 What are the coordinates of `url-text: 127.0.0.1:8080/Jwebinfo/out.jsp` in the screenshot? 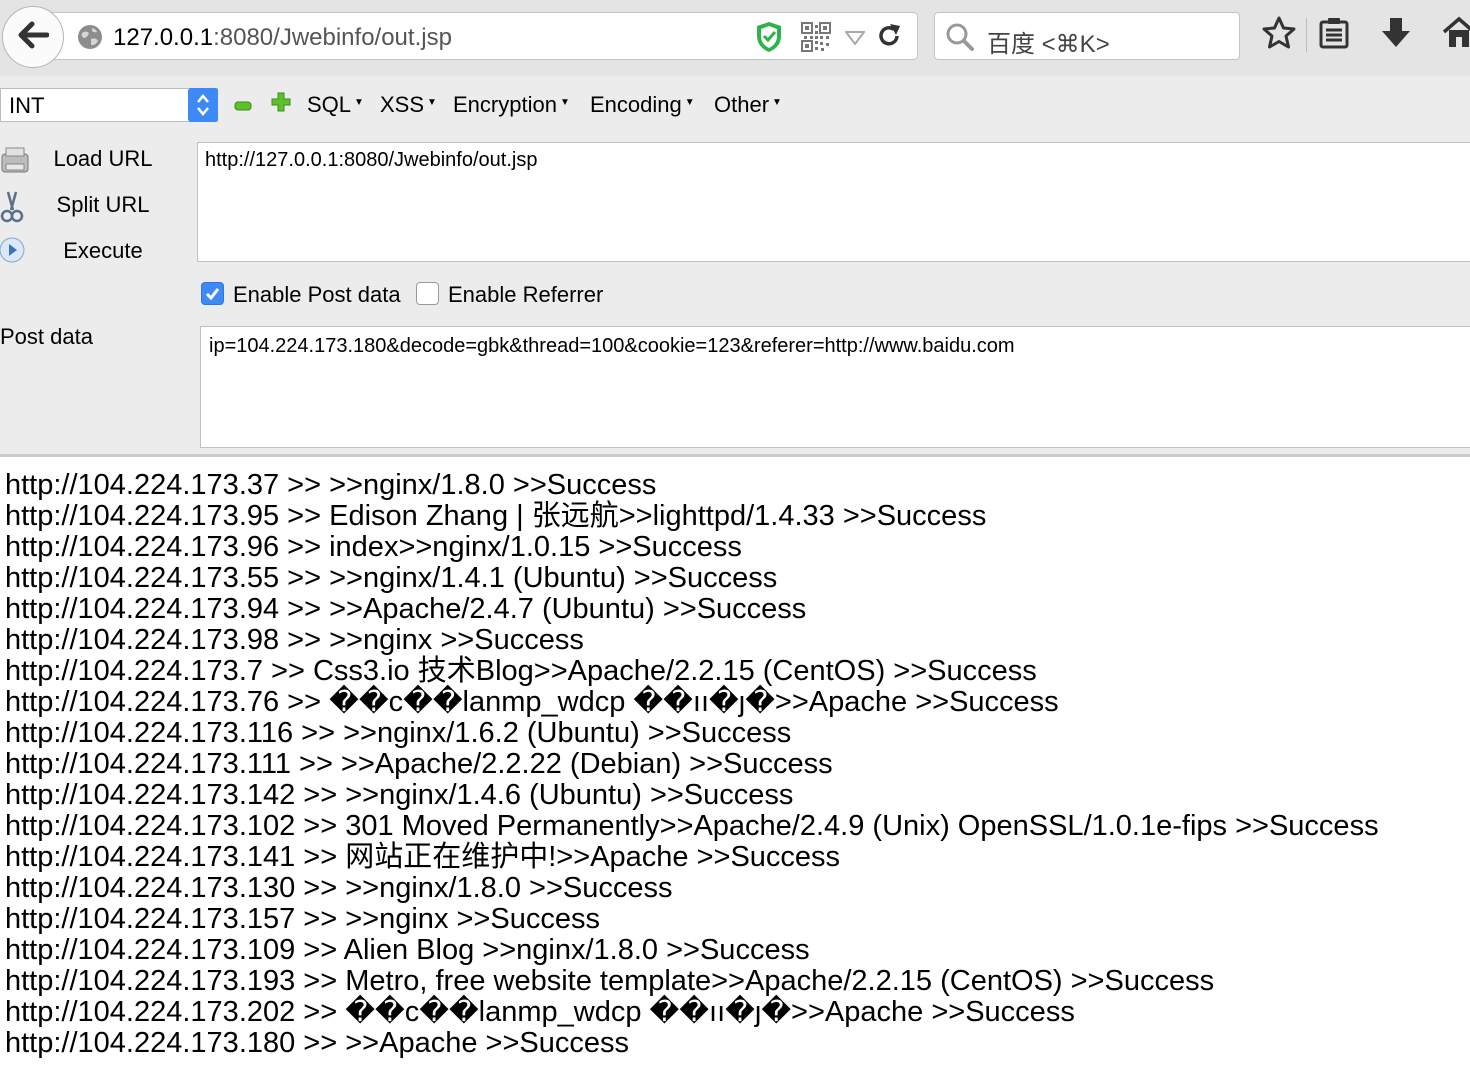 It's located at (282, 38).